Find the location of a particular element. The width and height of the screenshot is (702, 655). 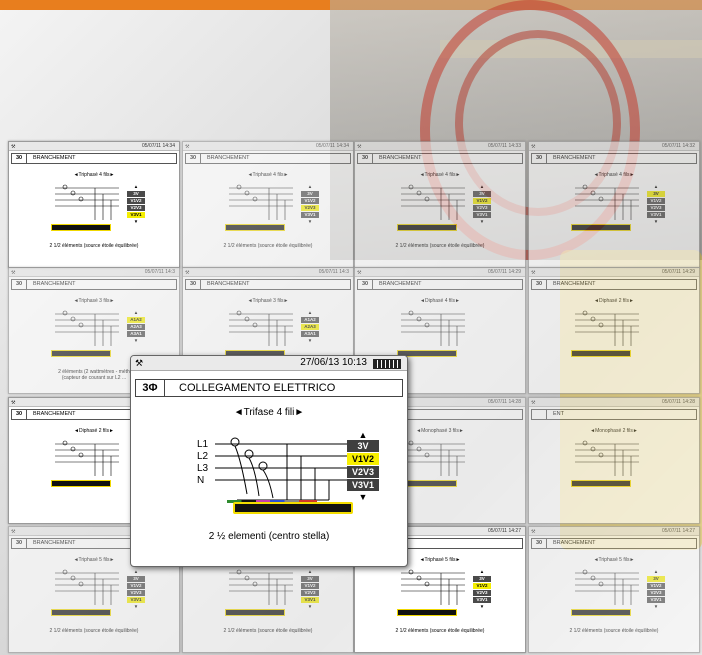

line-label-l2: L2 is located at coordinates (203, 456).